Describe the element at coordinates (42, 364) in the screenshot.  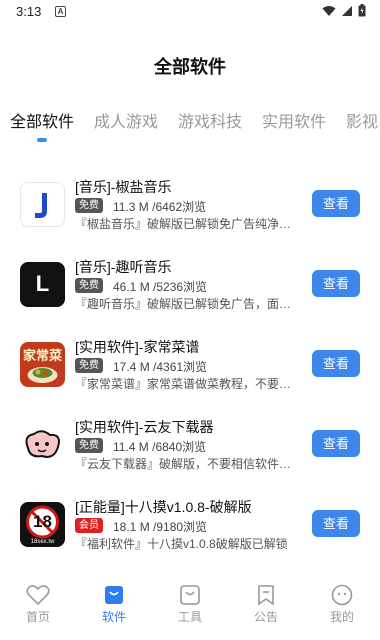
I see `home-recipes-app-icon: 家常菜` at that location.